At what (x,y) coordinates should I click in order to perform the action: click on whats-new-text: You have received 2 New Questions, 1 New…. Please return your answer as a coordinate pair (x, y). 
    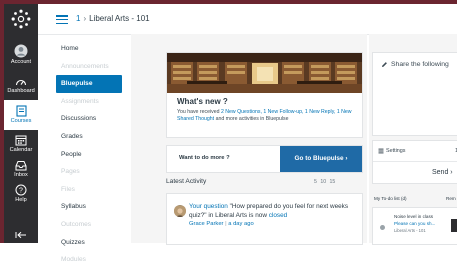
    Looking at the image, I should click on (268, 116).